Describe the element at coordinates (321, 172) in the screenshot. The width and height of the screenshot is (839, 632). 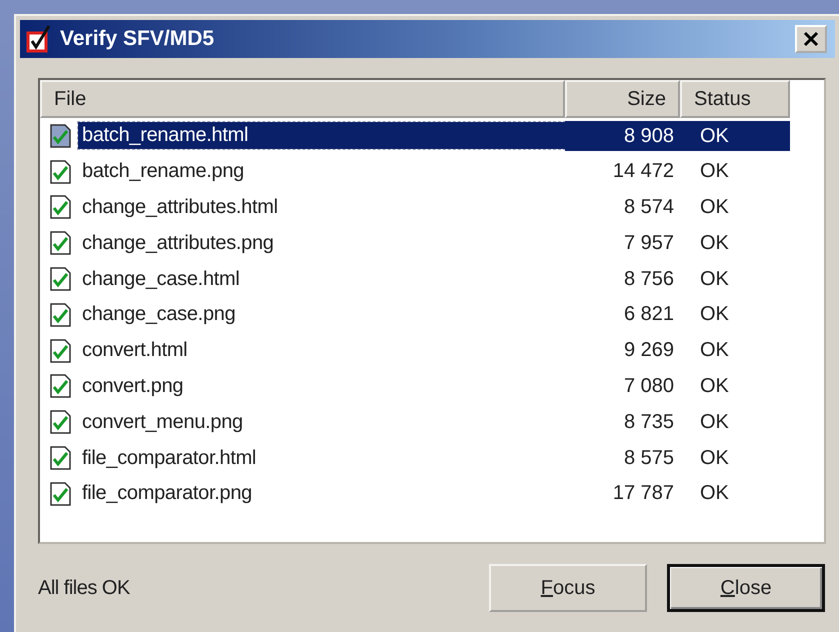
I see `file-name: batch_rename.png` at that location.